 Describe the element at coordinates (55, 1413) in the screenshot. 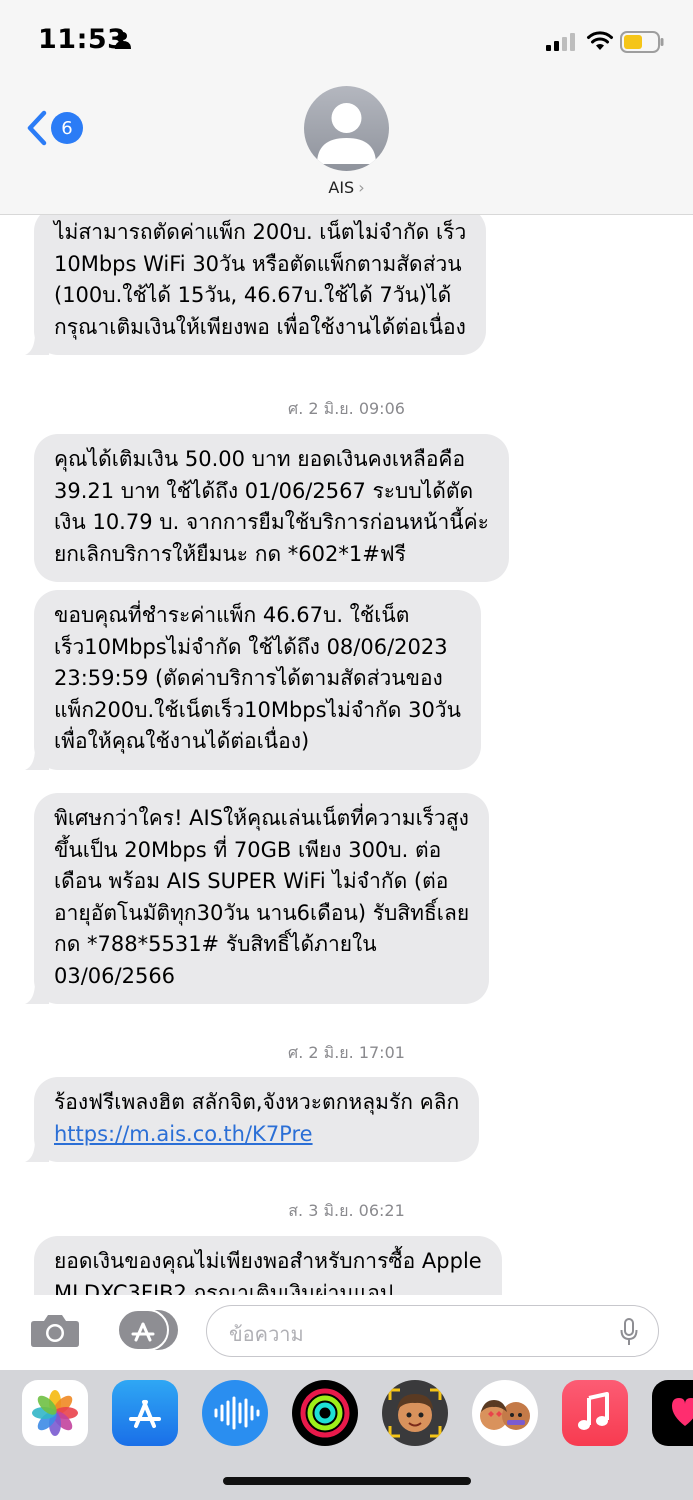

I see `photos-icon` at that location.